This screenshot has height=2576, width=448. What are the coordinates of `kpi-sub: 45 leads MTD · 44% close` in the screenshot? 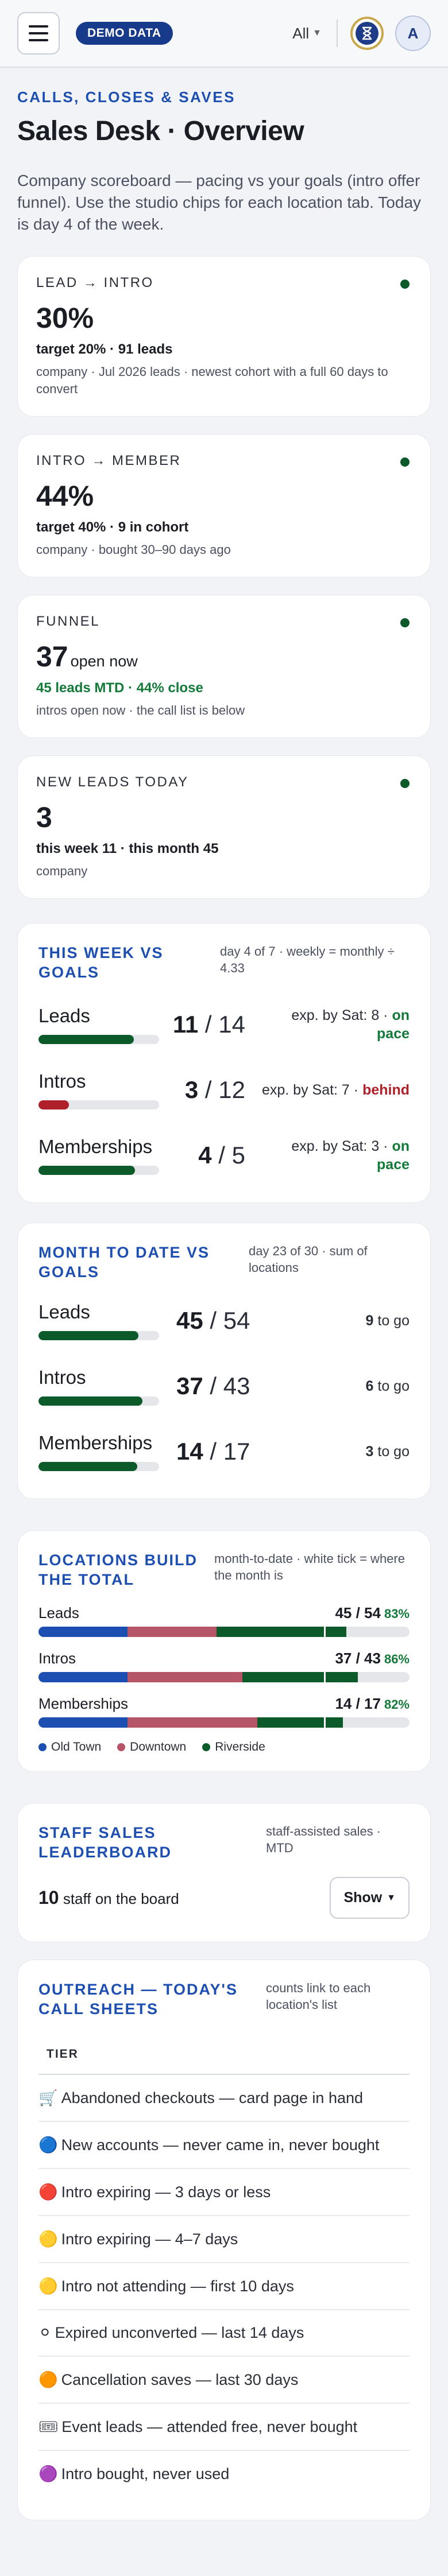 It's located at (119, 688).